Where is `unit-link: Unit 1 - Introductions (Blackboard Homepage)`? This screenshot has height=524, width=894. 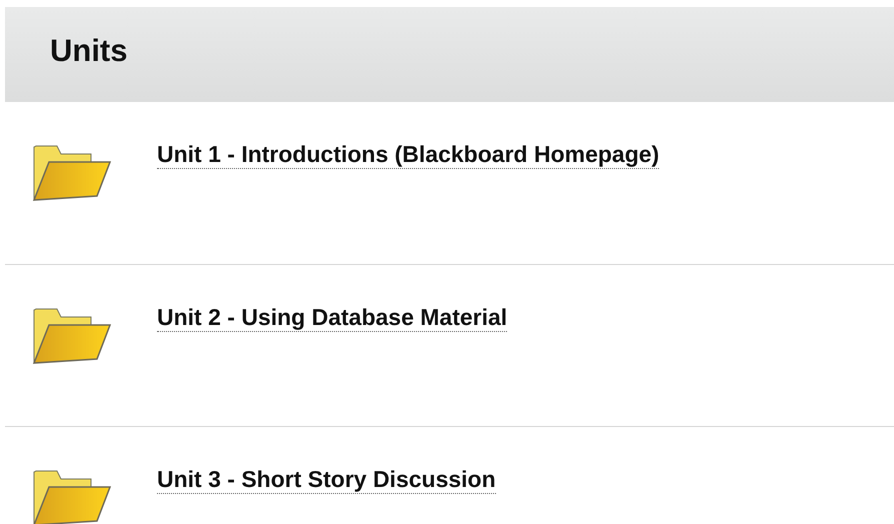
unit-link: Unit 1 - Introductions (Blackboard Homepage) is located at coordinates (408, 154).